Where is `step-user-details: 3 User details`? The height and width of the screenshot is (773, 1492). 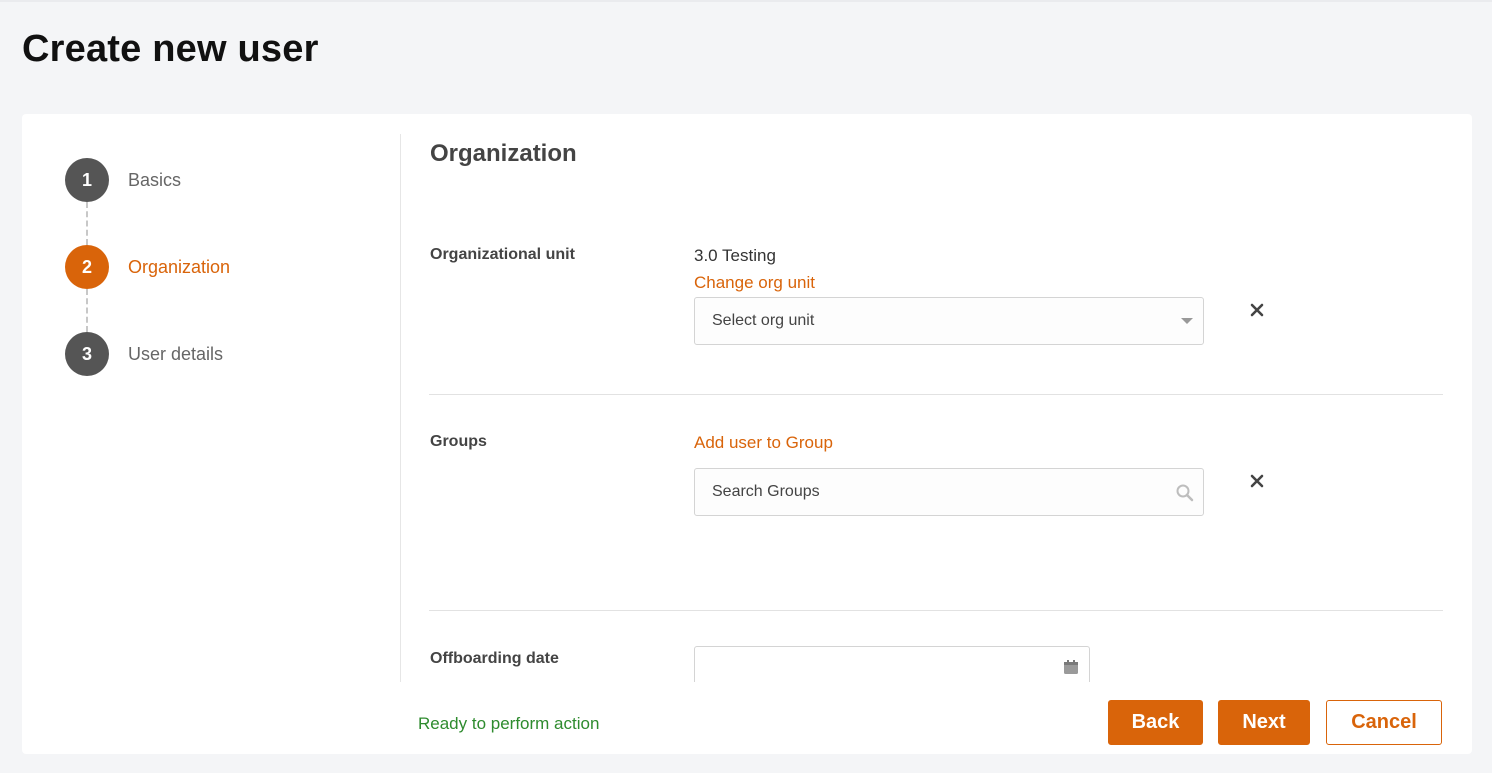 step-user-details: 3 User details is located at coordinates (144, 354).